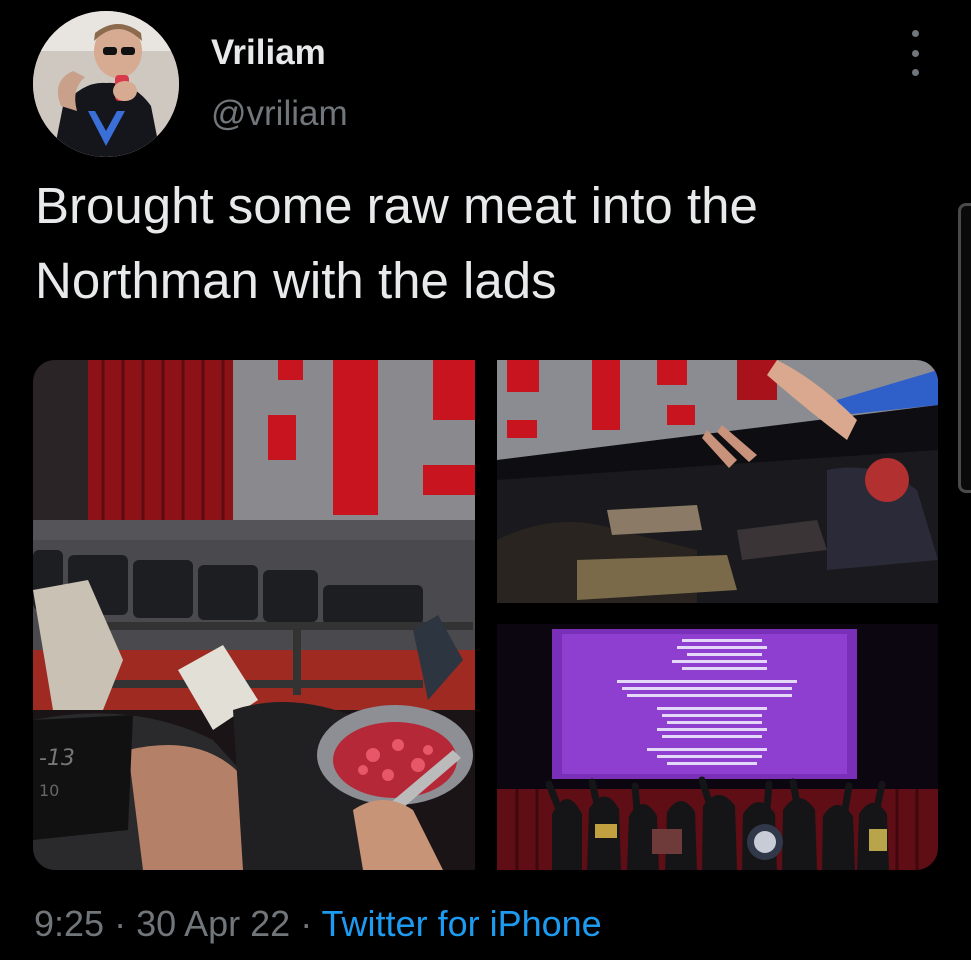  I want to click on avatar, so click(106, 84).